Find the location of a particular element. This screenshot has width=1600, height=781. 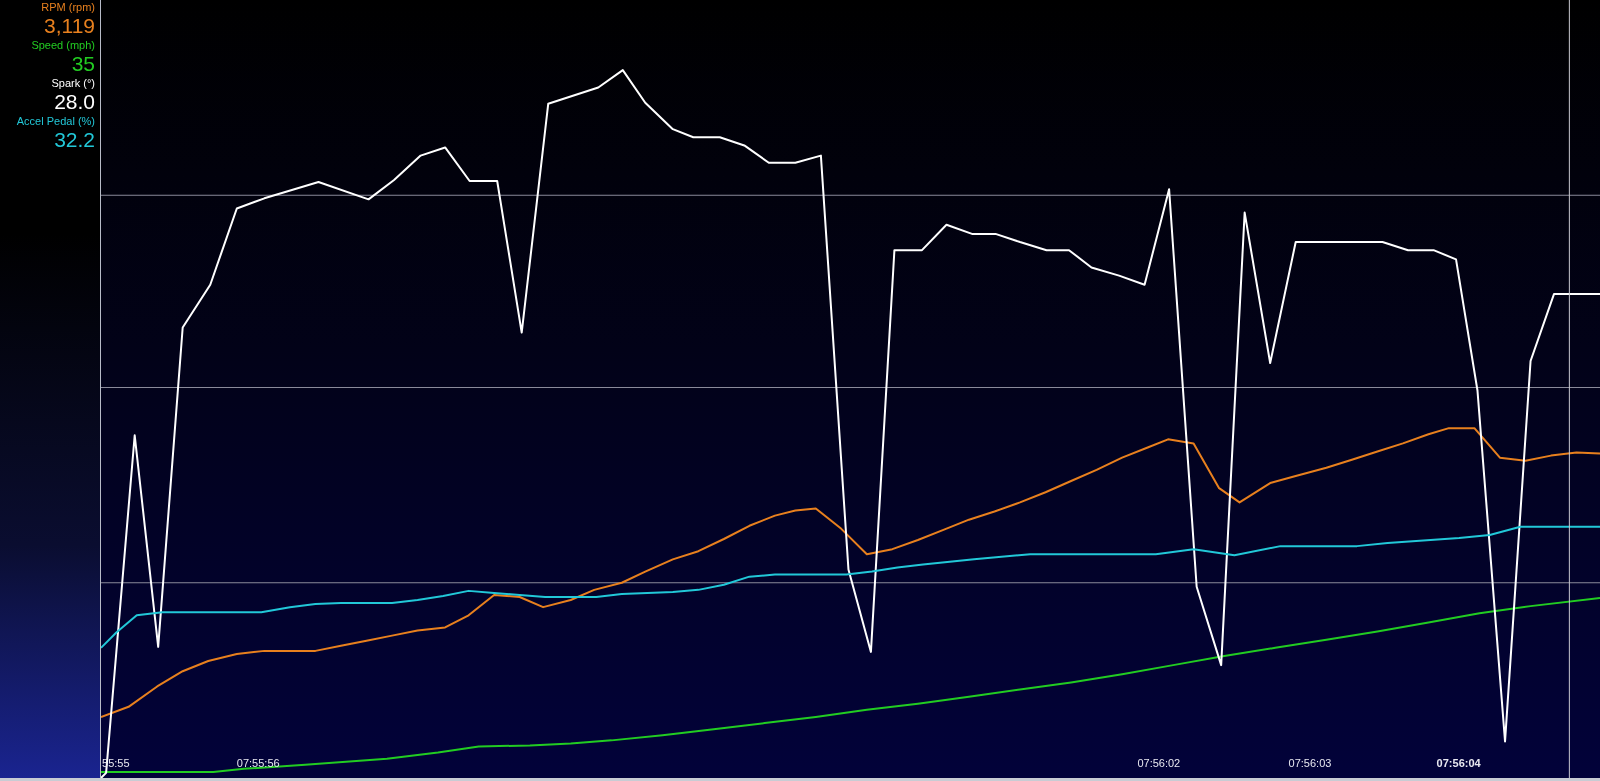

channel-name: RPM (rpm) is located at coordinates (68, 7).